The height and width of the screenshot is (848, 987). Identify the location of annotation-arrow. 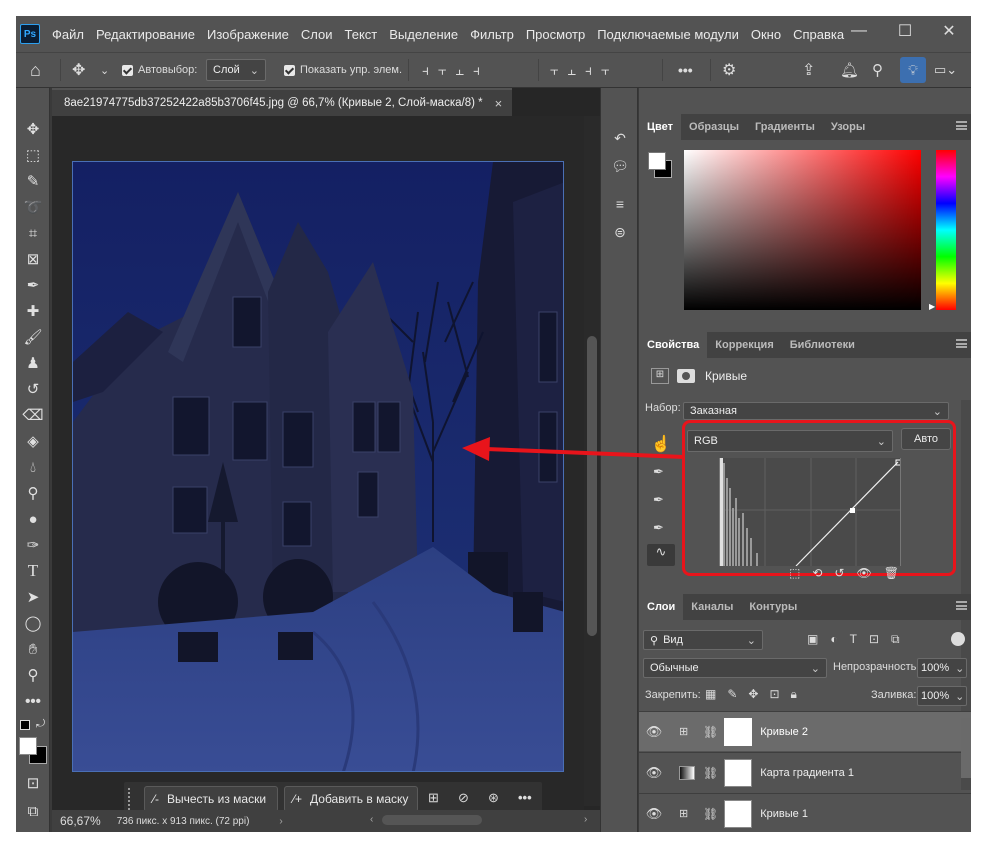
(573, 449).